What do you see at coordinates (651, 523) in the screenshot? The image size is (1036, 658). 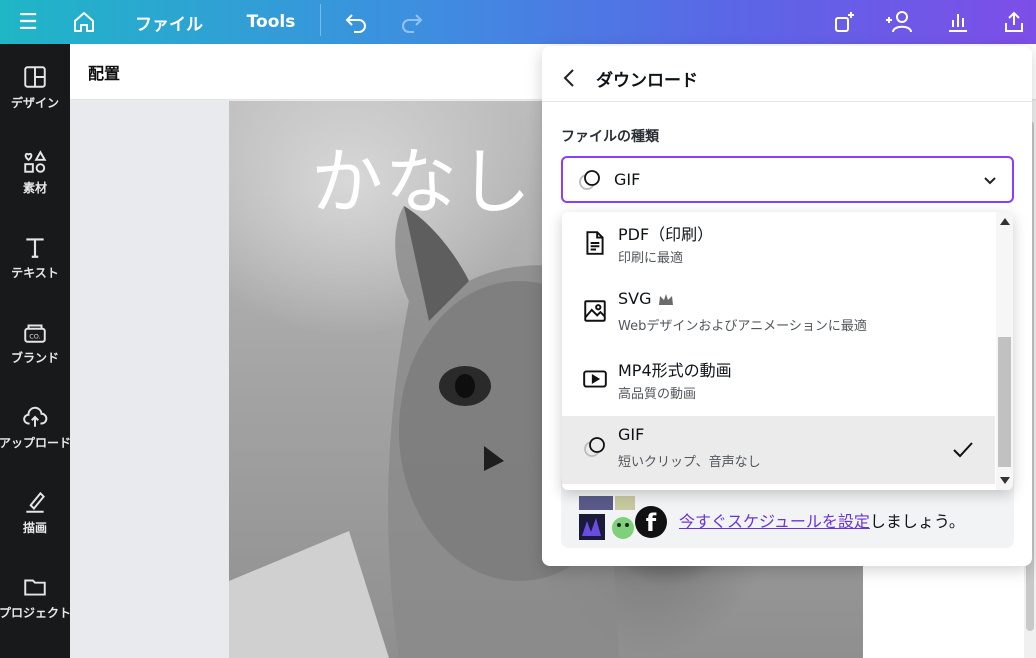 I see `svg-text: f` at bounding box center [651, 523].